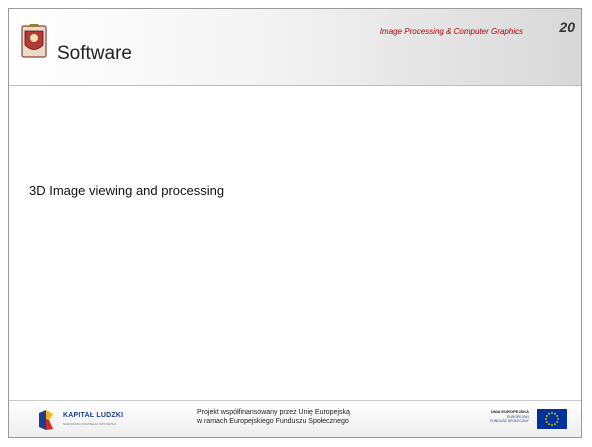 The width and height of the screenshot is (592, 447). I want to click on slide-number: 20, so click(567, 27).